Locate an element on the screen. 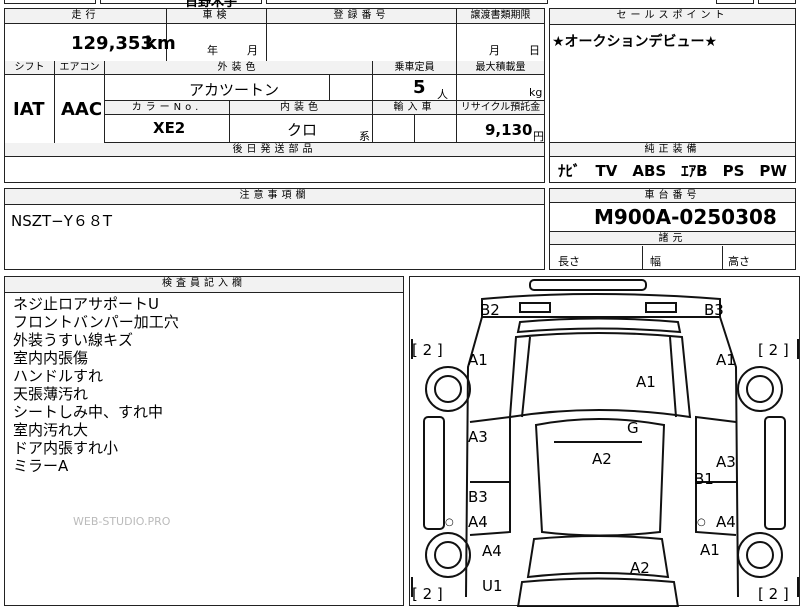  mark-b3-top: B3 is located at coordinates (714, 310).